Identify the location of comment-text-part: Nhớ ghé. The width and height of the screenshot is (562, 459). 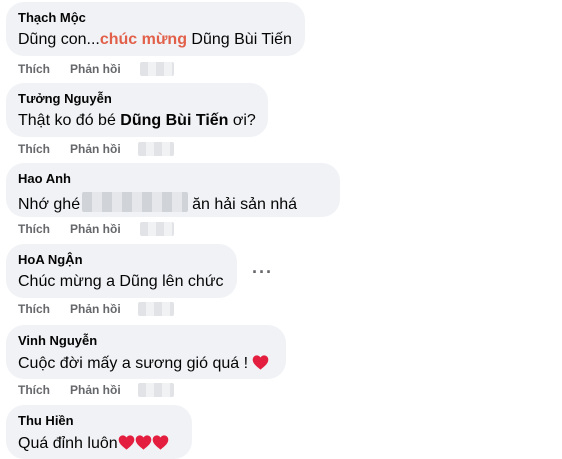
(49, 204).